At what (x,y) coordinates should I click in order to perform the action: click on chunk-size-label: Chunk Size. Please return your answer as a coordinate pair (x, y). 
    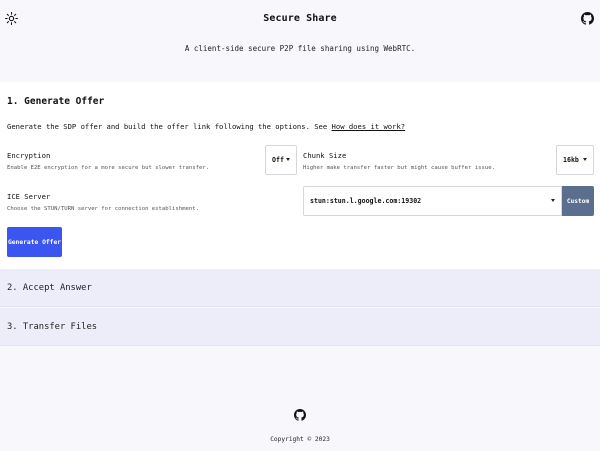
    Looking at the image, I should click on (325, 155).